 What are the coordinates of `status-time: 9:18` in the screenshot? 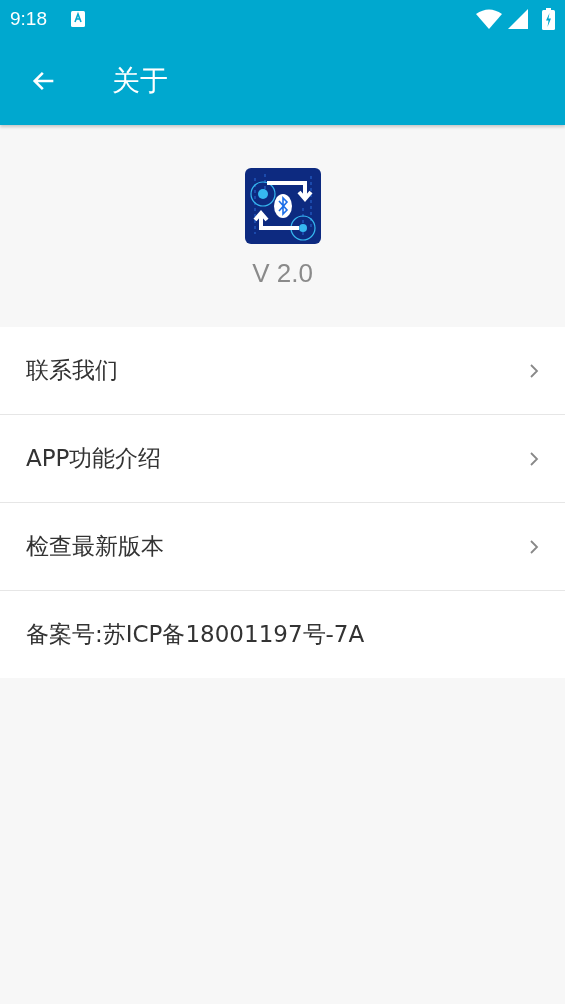 It's located at (28, 18).